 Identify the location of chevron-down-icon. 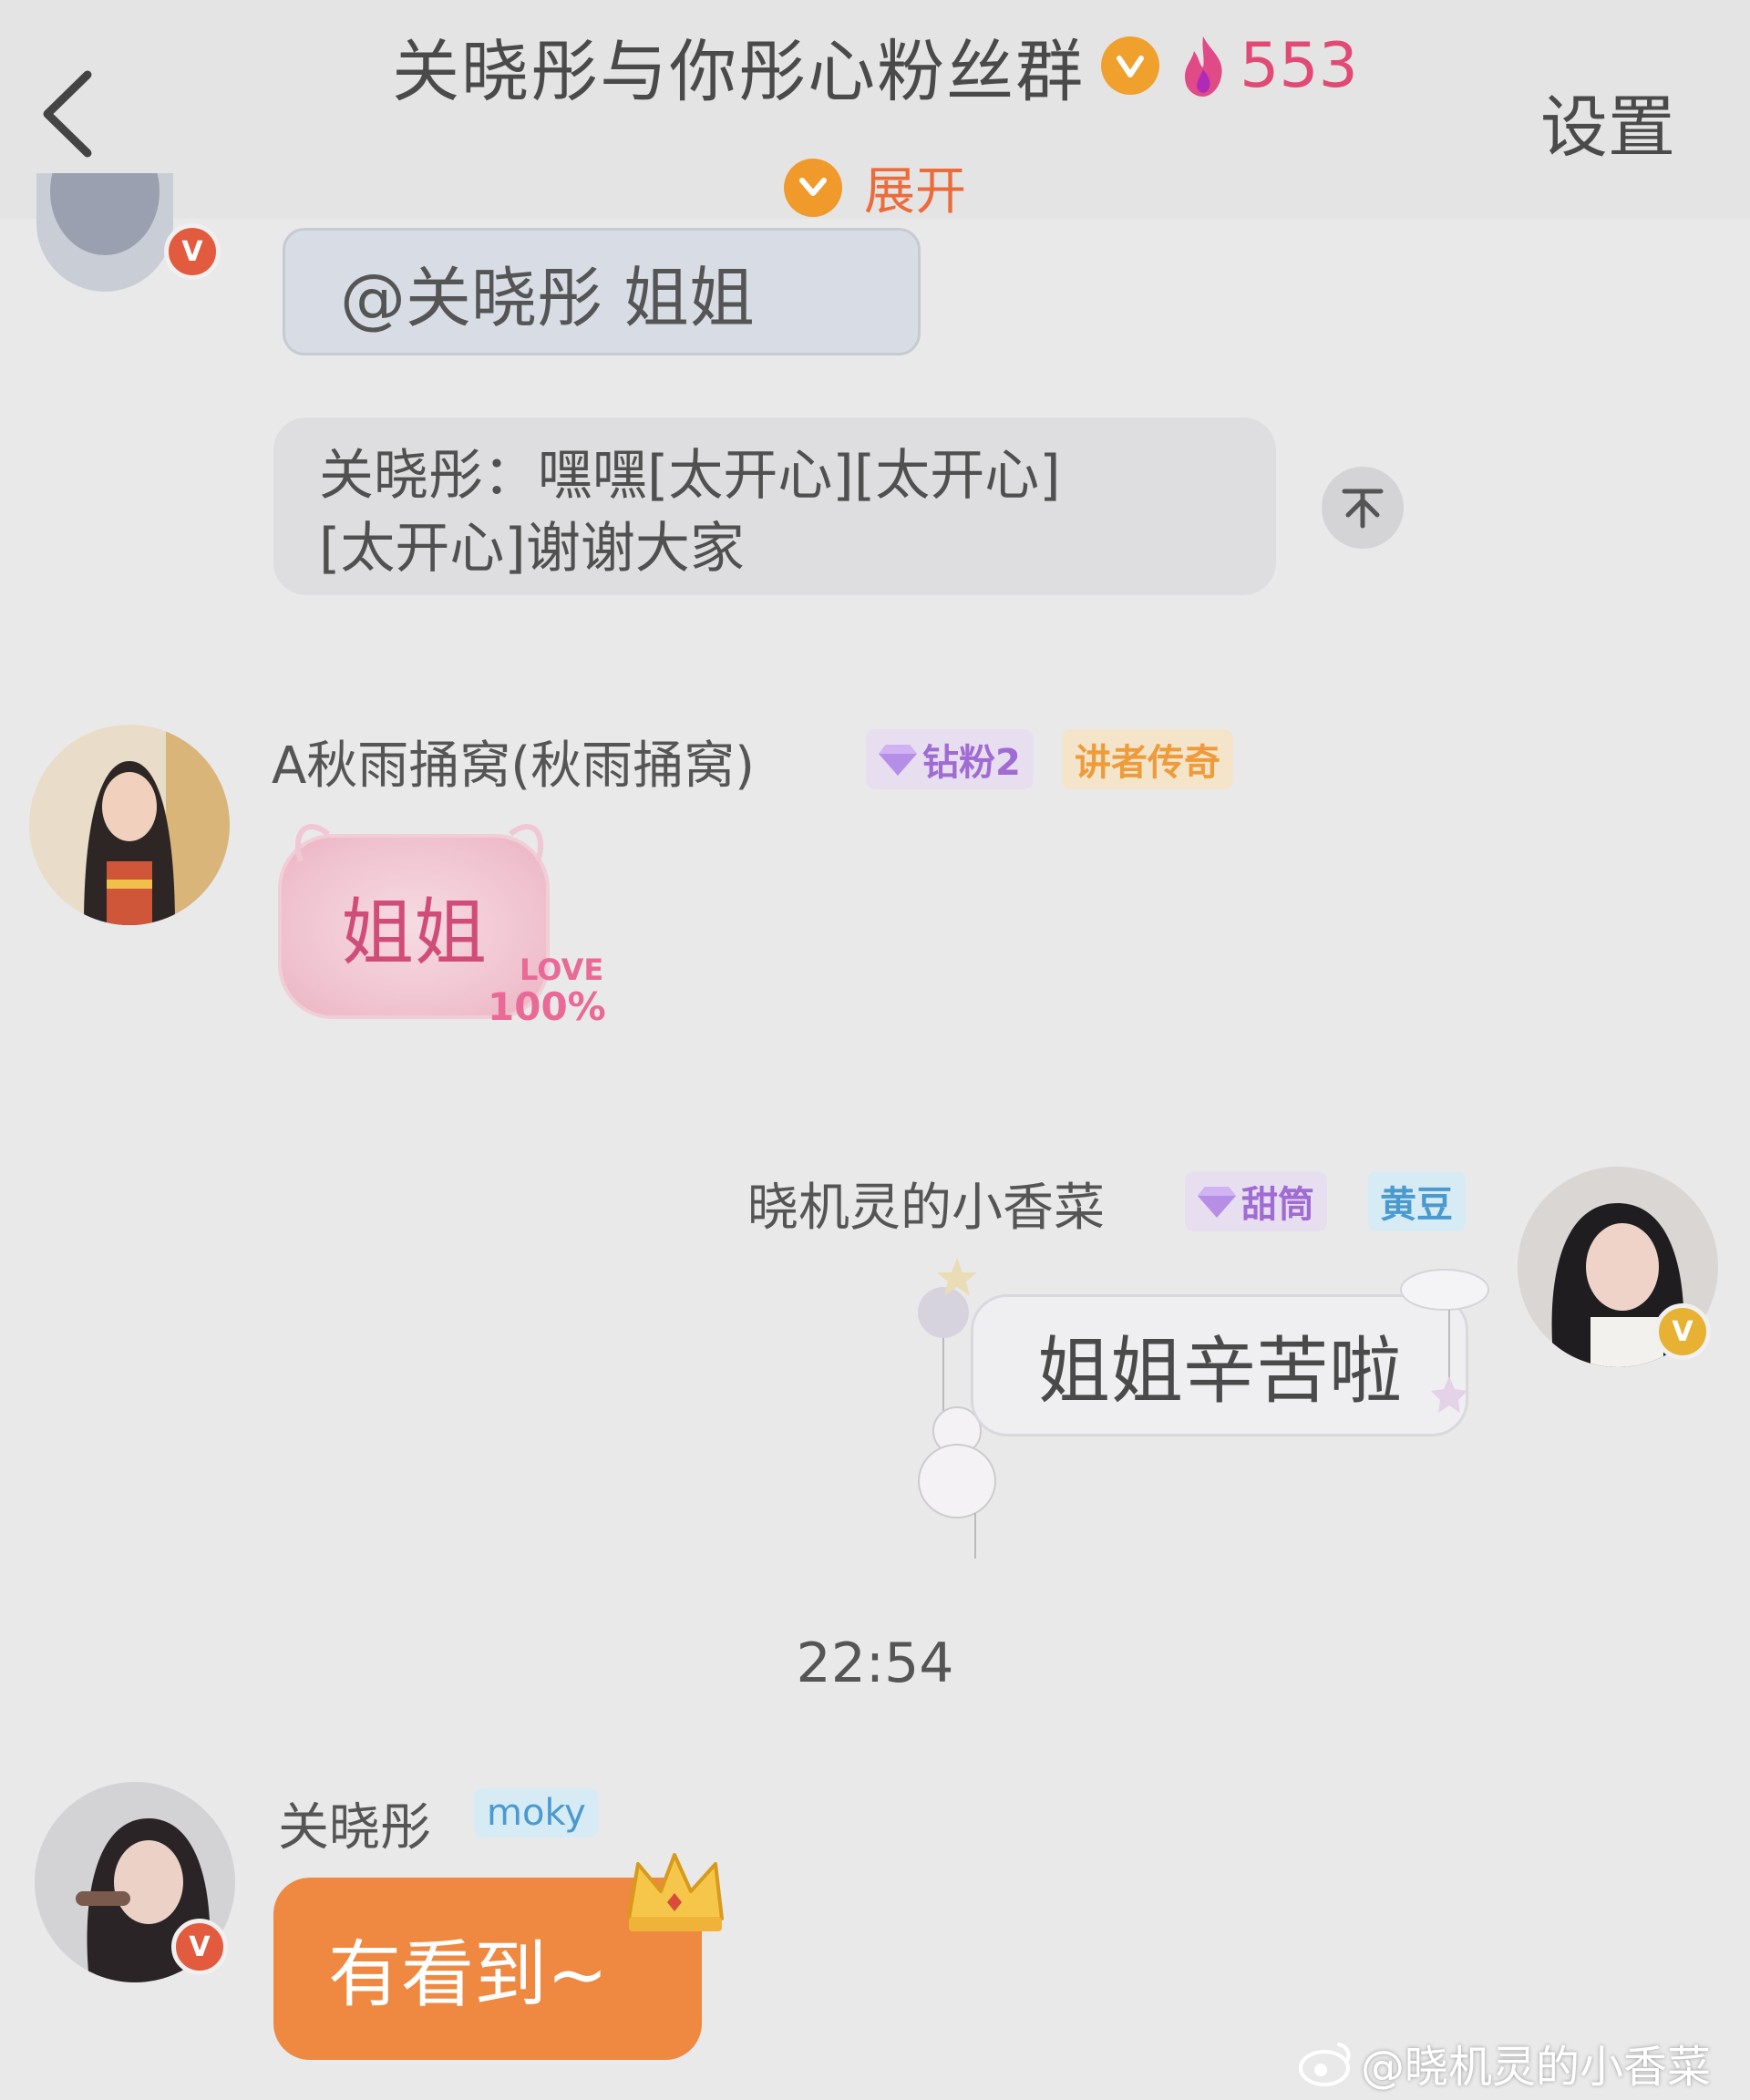
(813, 188).